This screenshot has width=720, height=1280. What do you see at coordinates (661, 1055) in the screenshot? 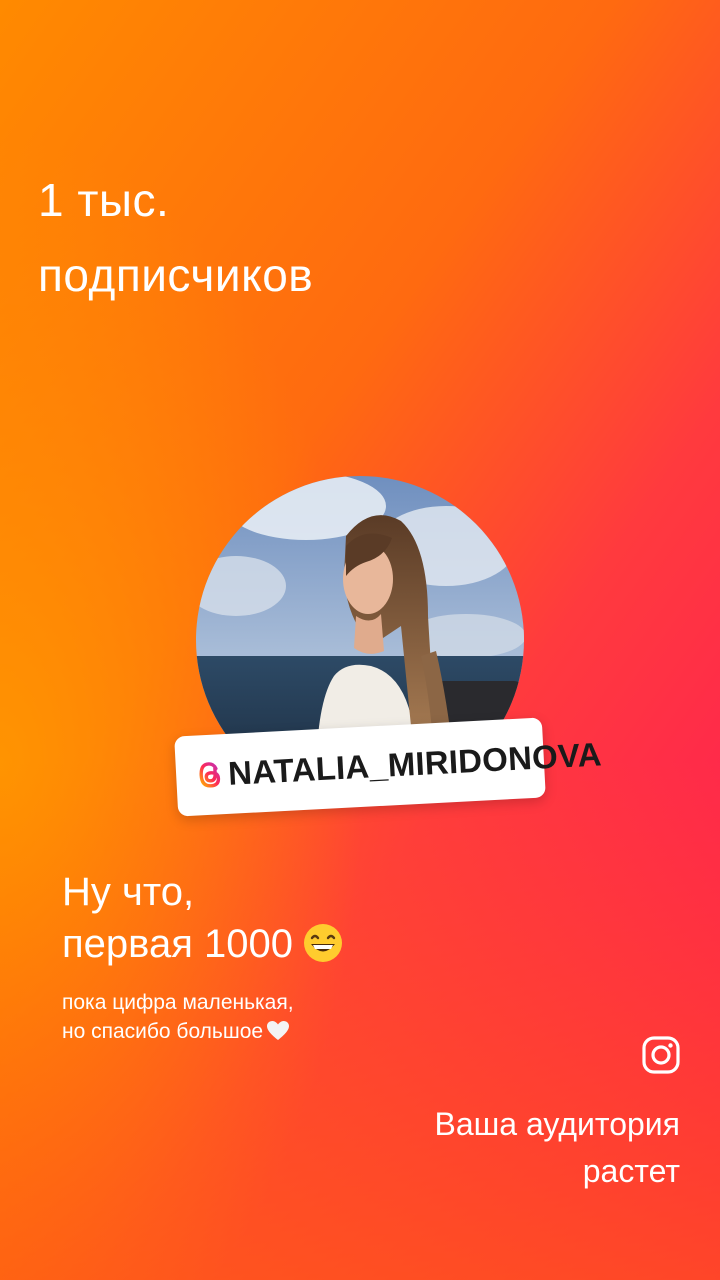
I see `instagram-icon` at bounding box center [661, 1055].